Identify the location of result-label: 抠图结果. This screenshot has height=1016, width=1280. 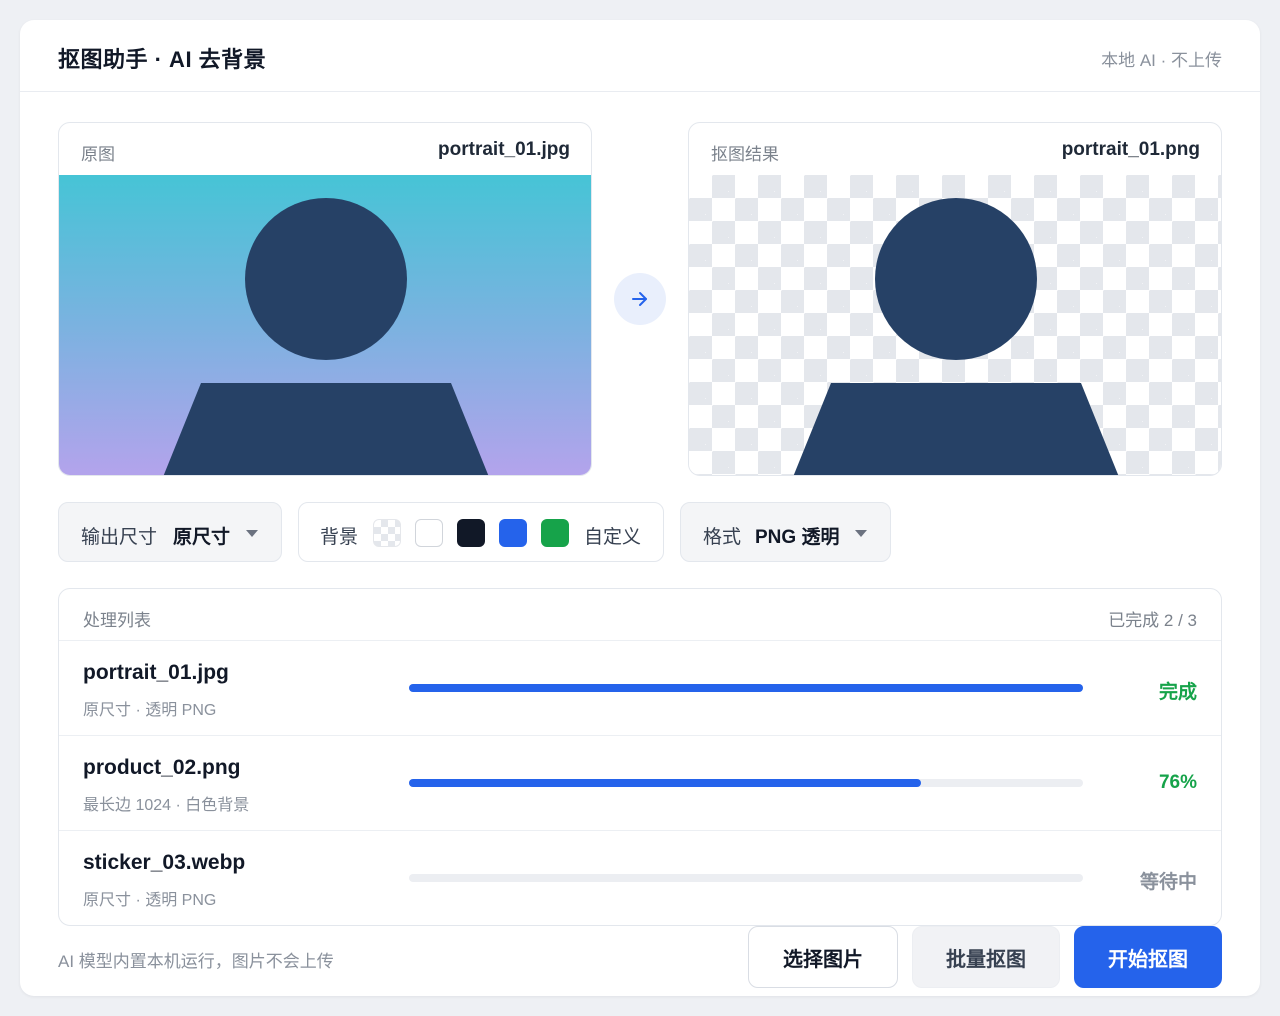
(745, 154).